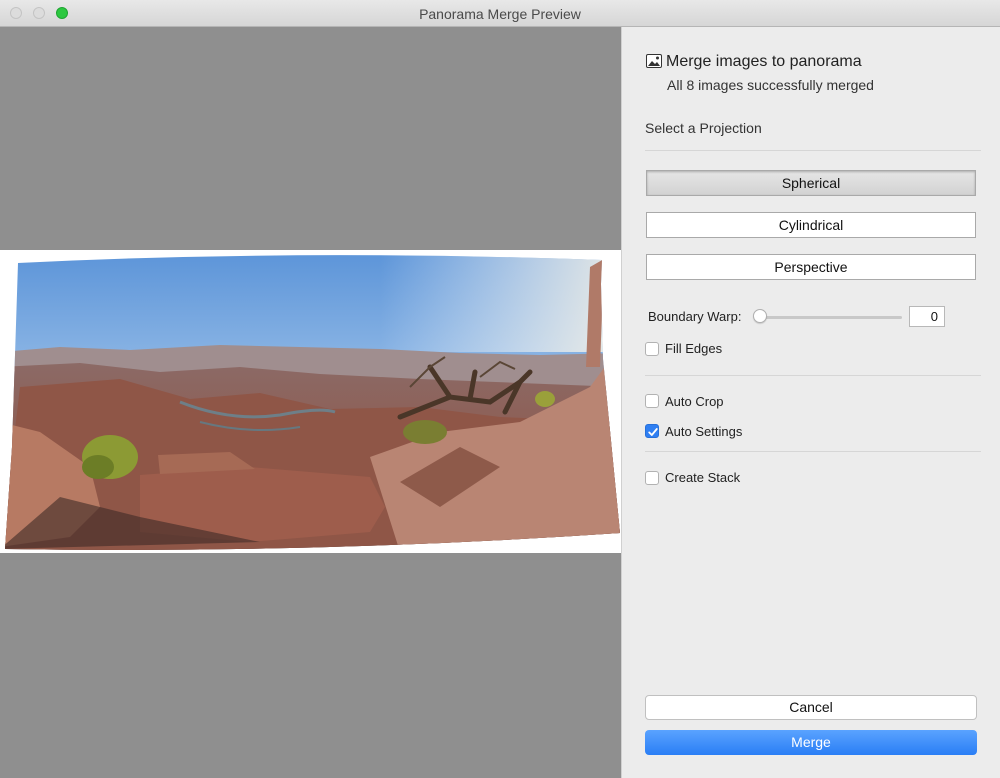 This screenshot has height=778, width=1000. Describe the element at coordinates (811, 742) in the screenshot. I see `merge-button: Merge` at that location.